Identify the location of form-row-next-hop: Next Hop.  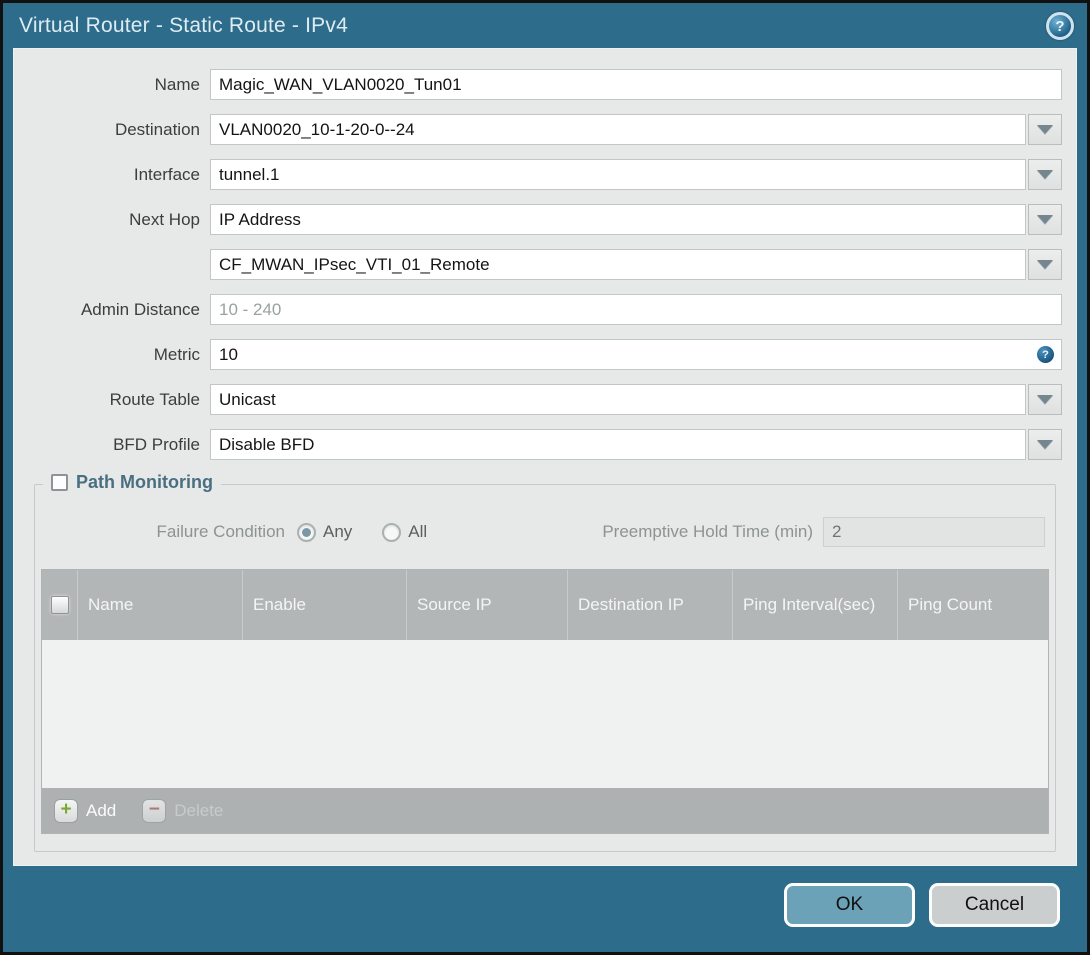
(538, 219).